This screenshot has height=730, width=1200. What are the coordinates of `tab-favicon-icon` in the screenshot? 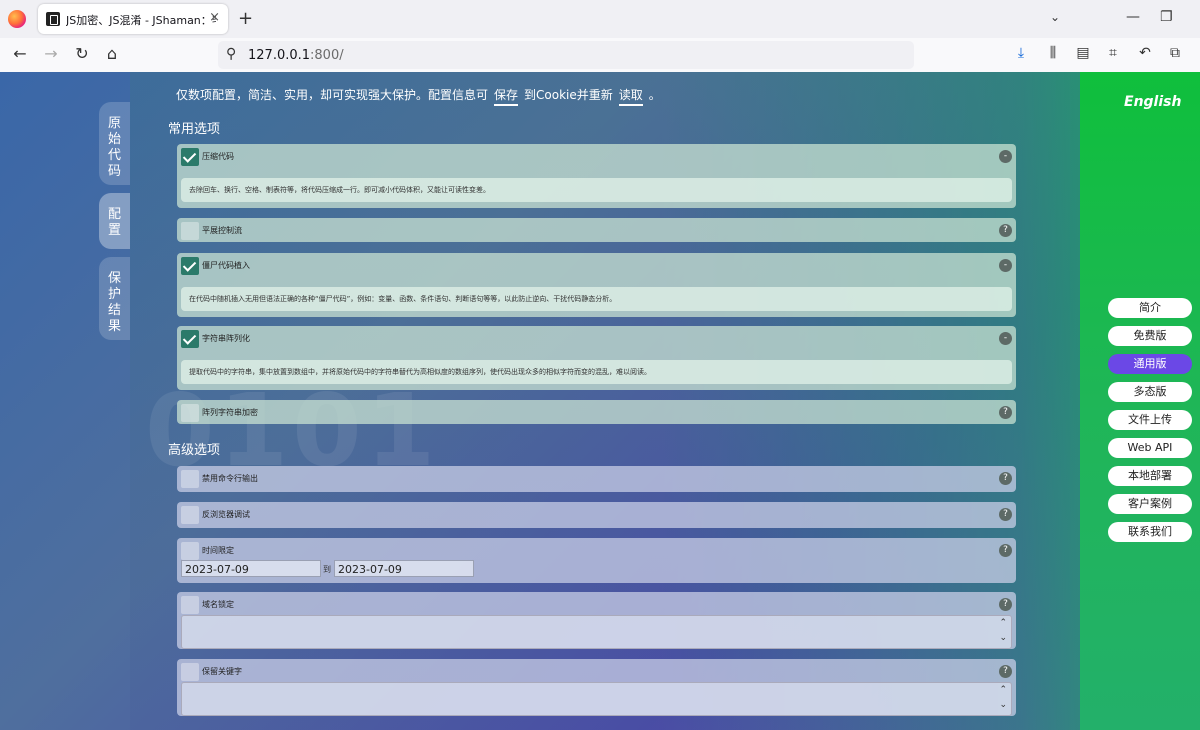 It's located at (53, 19).